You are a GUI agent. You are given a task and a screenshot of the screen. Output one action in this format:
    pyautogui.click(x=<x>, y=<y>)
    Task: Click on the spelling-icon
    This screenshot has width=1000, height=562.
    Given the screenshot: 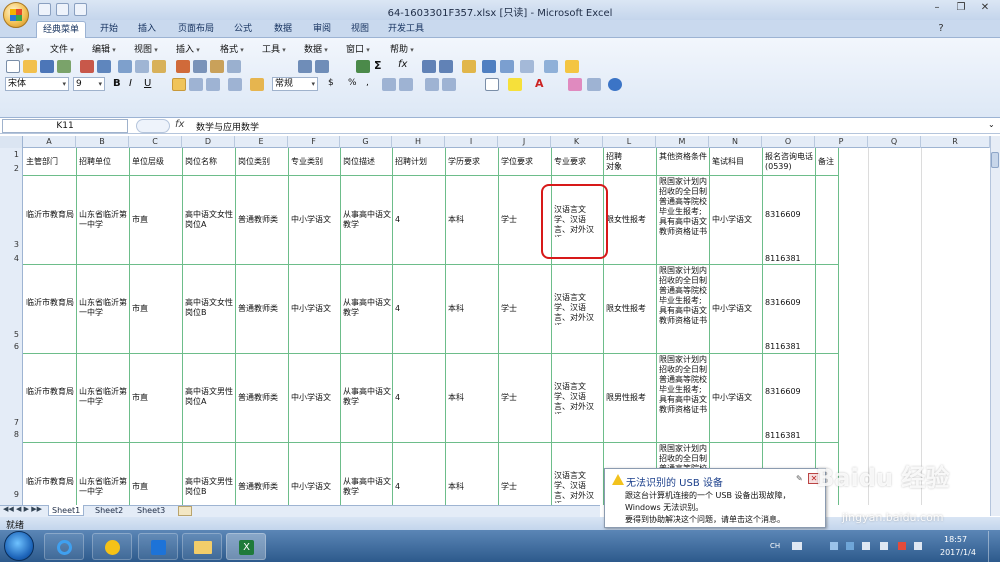 What is the action you would take?
    pyautogui.click(x=125, y=66)
    